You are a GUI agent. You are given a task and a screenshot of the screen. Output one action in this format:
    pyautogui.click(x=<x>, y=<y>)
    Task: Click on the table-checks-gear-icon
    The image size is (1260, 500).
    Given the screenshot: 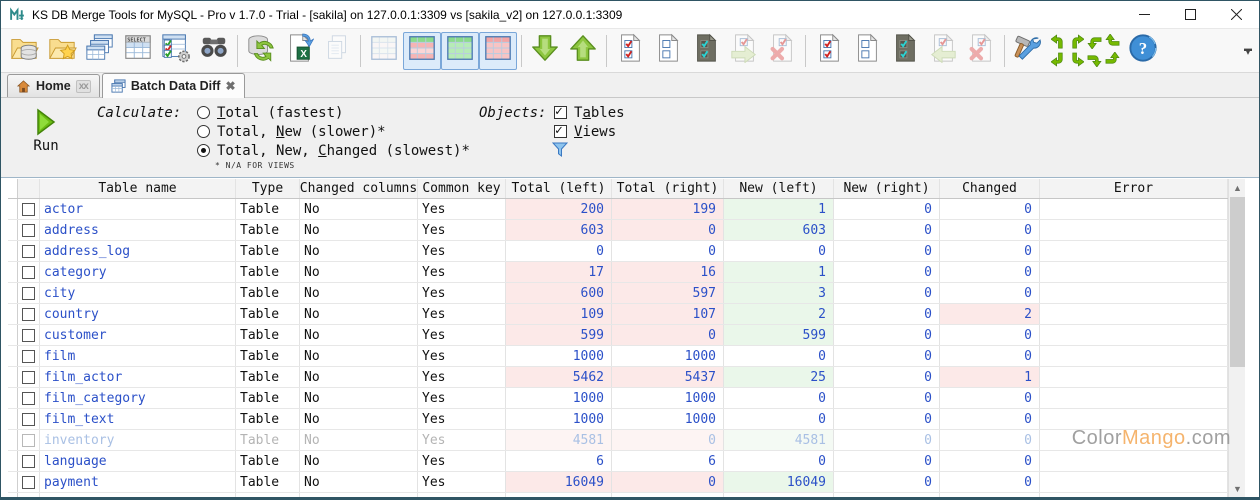 What is the action you would take?
    pyautogui.click(x=176, y=50)
    